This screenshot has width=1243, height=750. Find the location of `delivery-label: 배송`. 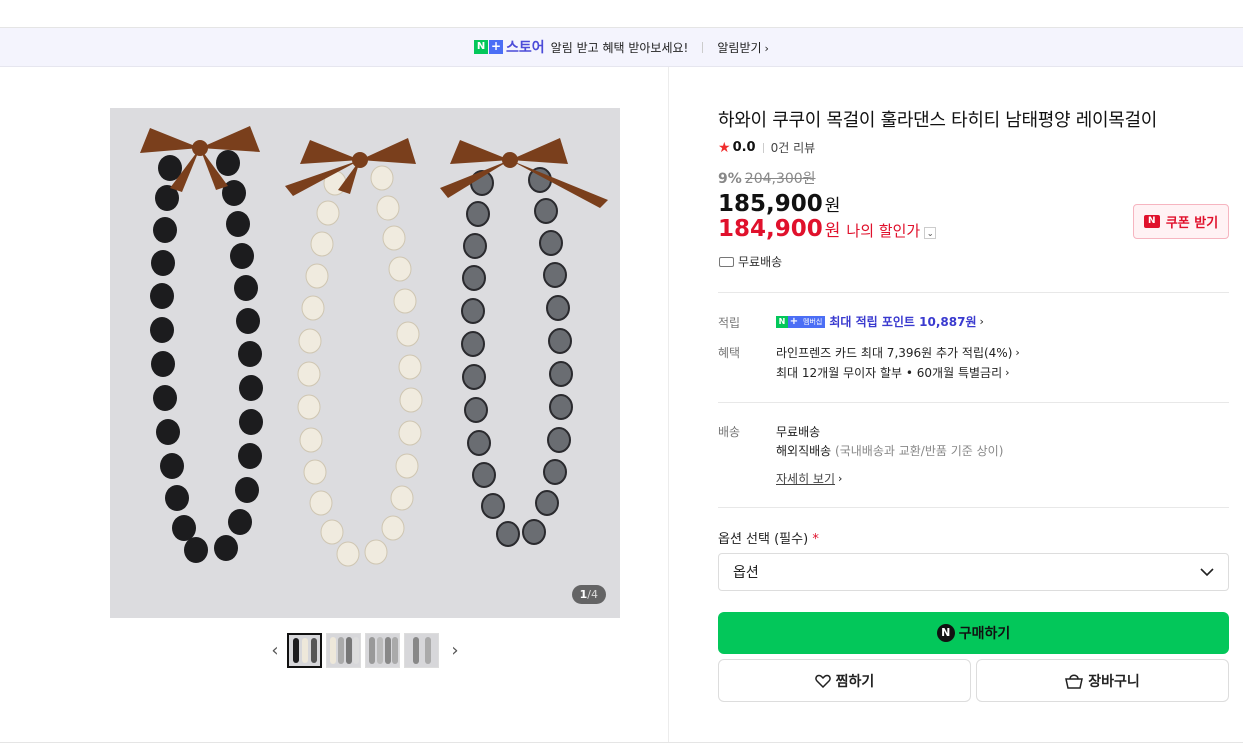

delivery-label: 배송 is located at coordinates (729, 432).